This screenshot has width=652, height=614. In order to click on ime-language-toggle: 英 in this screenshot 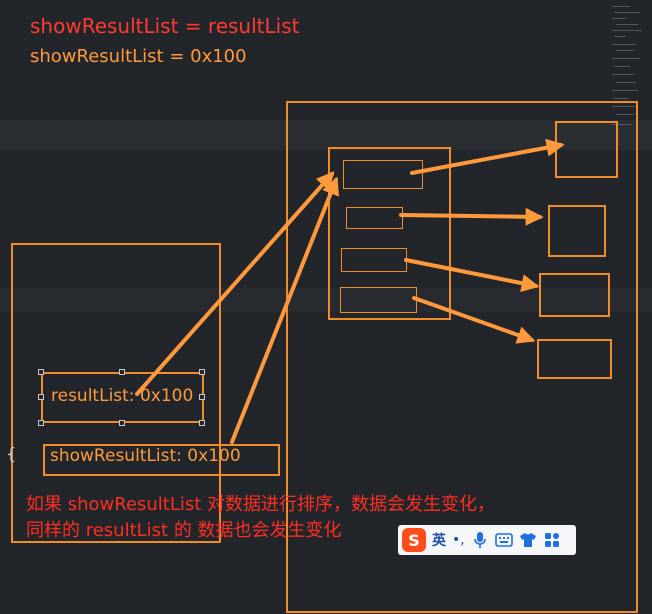, I will do `click(439, 540)`.